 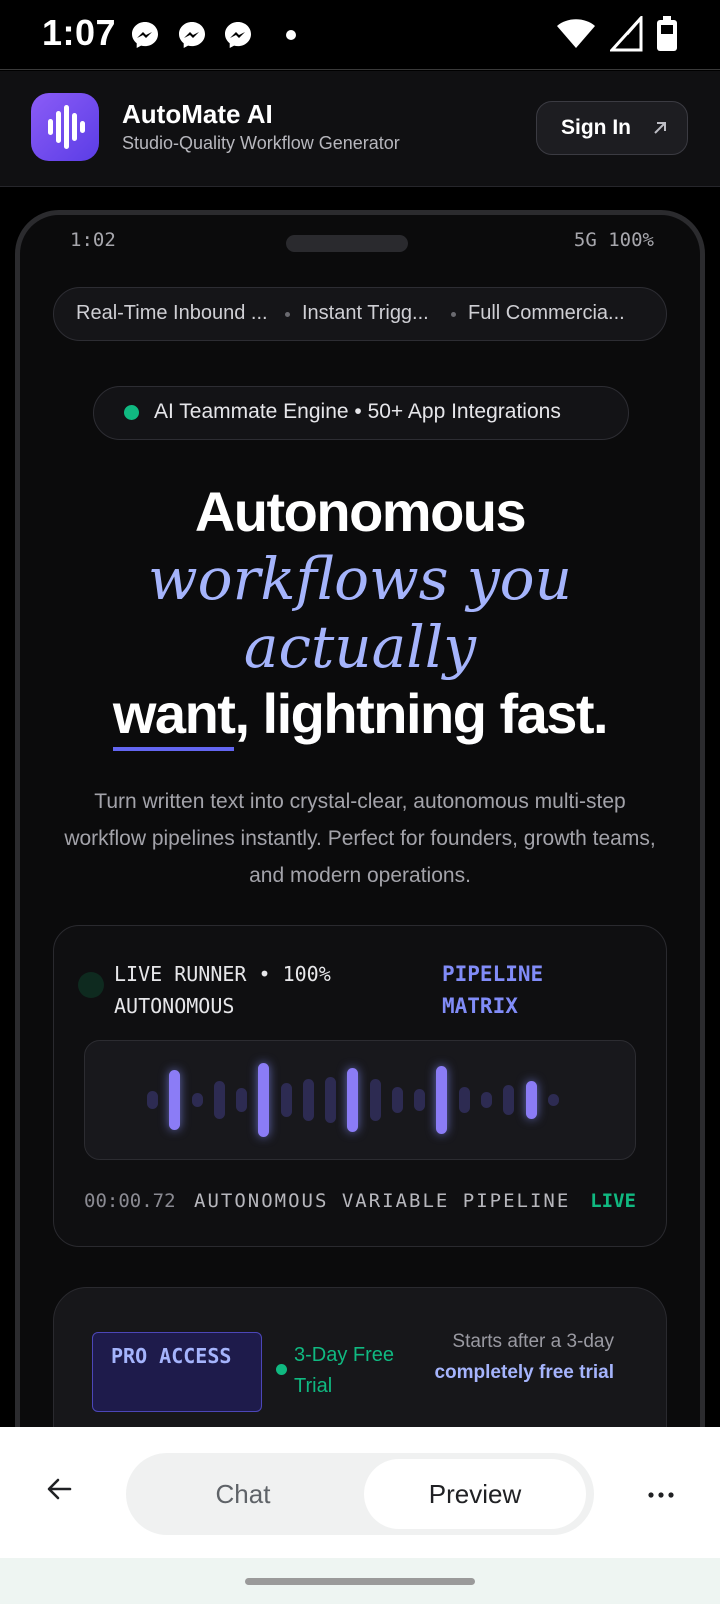 I want to click on sign-in-label: Sign In, so click(x=596, y=127).